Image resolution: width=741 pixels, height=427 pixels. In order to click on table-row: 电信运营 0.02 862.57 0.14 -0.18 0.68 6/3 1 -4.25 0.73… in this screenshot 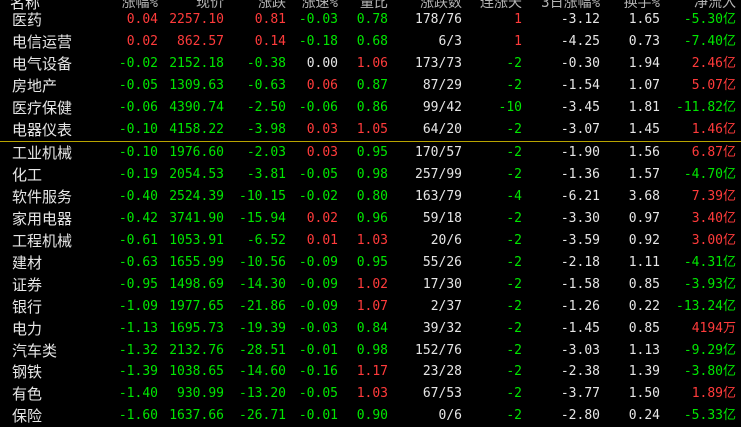, I will do `click(370, 42)`.